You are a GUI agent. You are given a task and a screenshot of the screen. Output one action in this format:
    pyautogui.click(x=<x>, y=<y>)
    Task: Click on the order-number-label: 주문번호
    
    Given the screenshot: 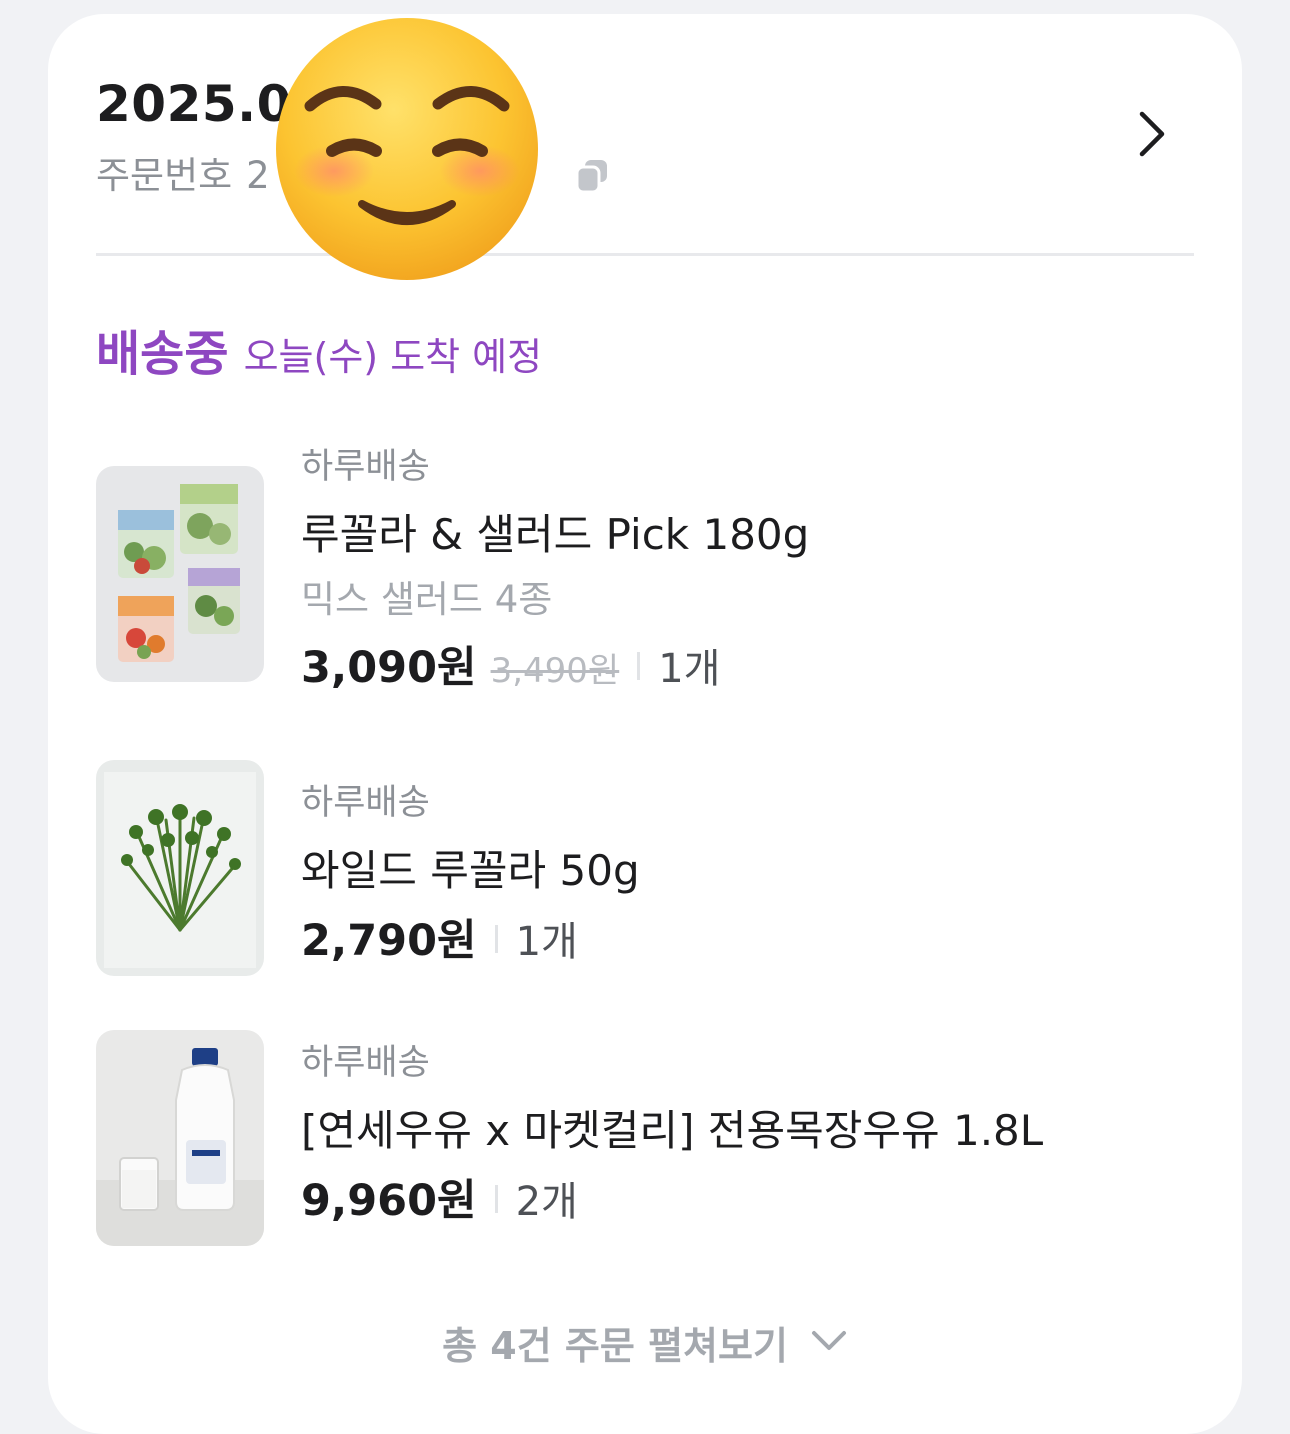 What is the action you would take?
    pyautogui.click(x=164, y=175)
    